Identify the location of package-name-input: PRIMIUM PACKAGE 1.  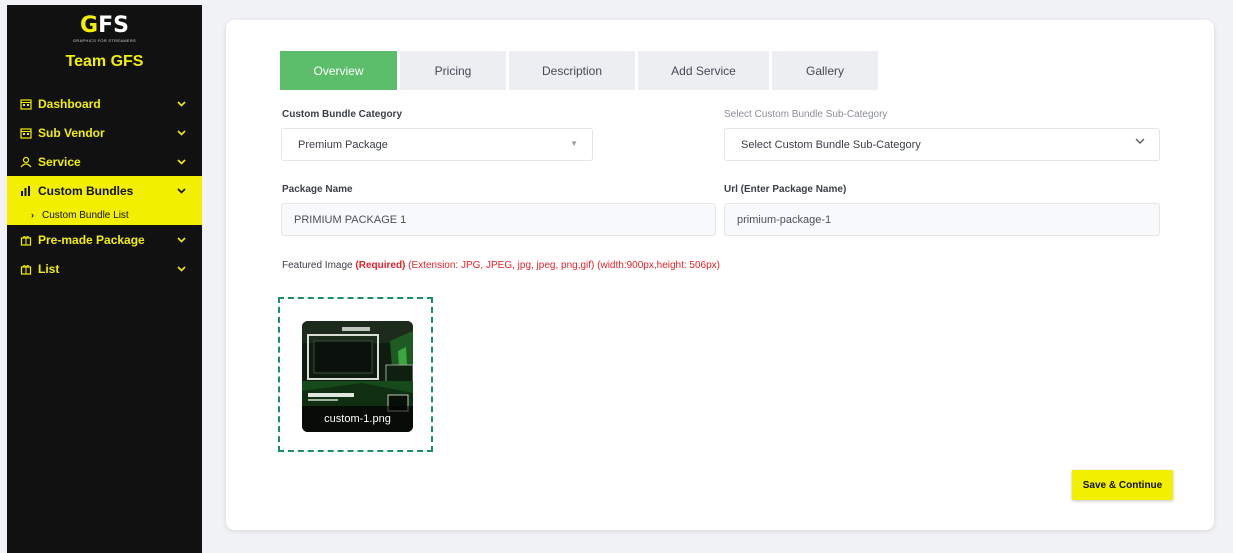
(498, 219).